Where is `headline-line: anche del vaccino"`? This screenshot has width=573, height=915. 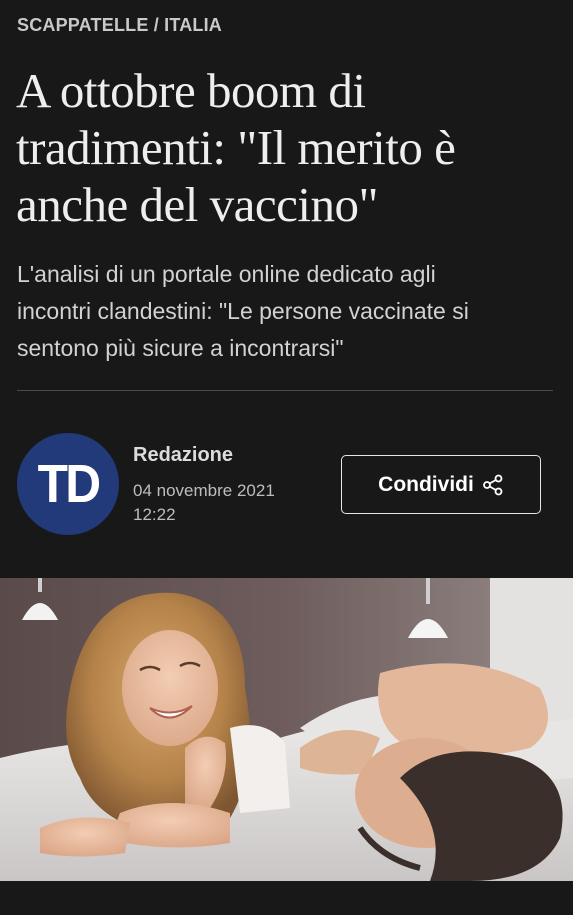
headline-line: anche del vaccino" is located at coordinates (197, 204).